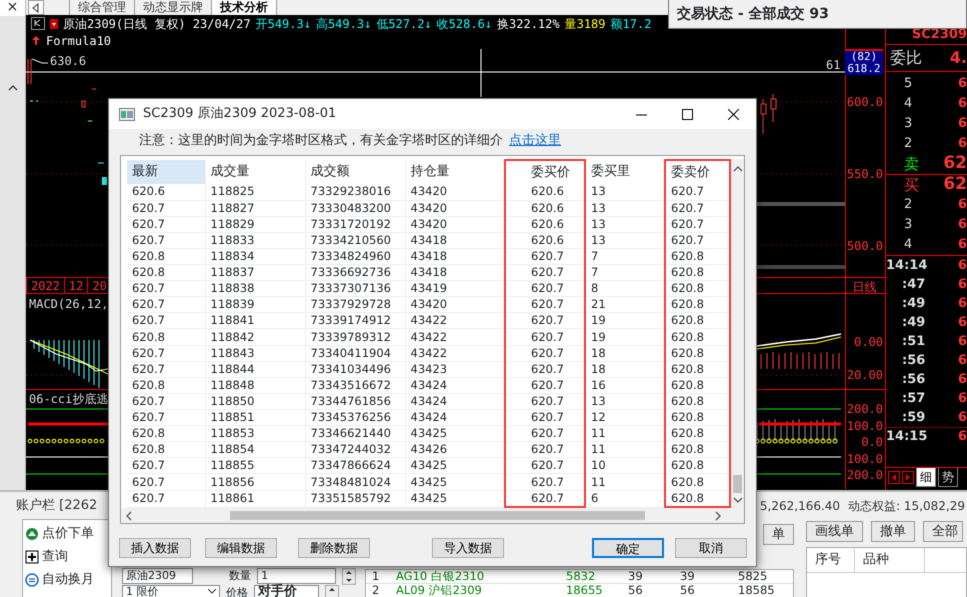 The image size is (967, 597). I want to click on table-cell: 73334824960, so click(355, 256).